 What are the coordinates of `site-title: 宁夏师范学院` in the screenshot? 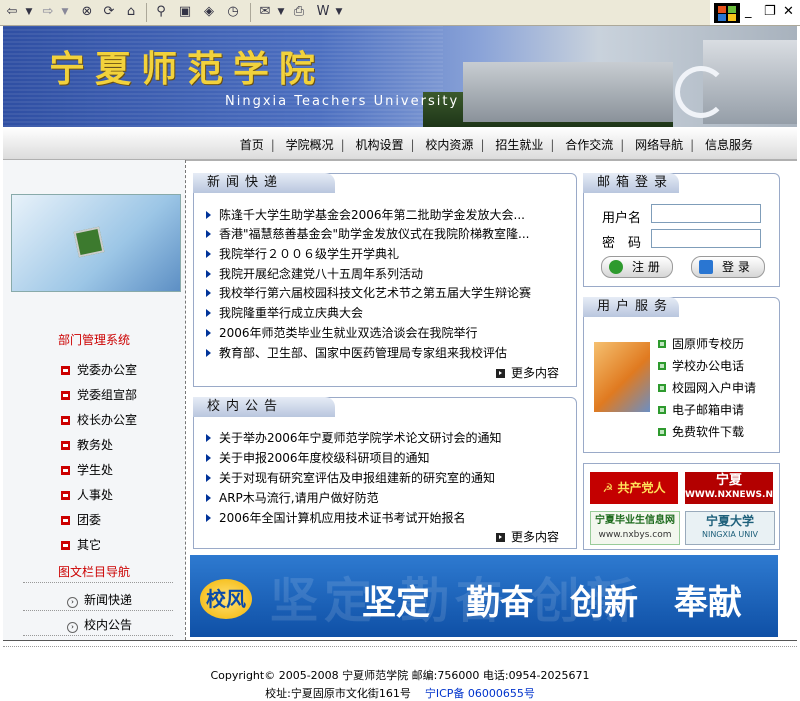 It's located at (187, 69).